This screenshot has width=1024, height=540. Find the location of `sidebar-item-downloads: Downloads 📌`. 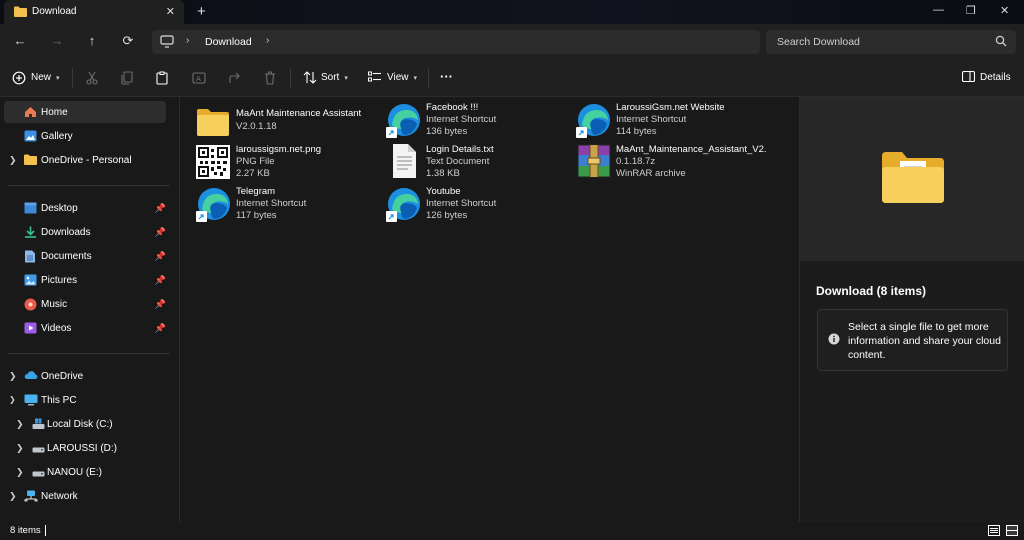

sidebar-item-downloads: Downloads 📌 is located at coordinates (85, 232).